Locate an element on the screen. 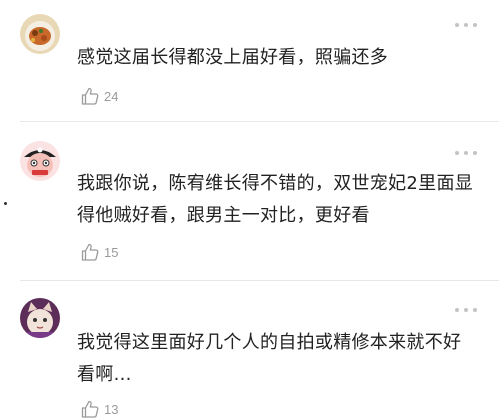 This screenshot has height=420, width=499. like-button: 15 is located at coordinates (99, 252).